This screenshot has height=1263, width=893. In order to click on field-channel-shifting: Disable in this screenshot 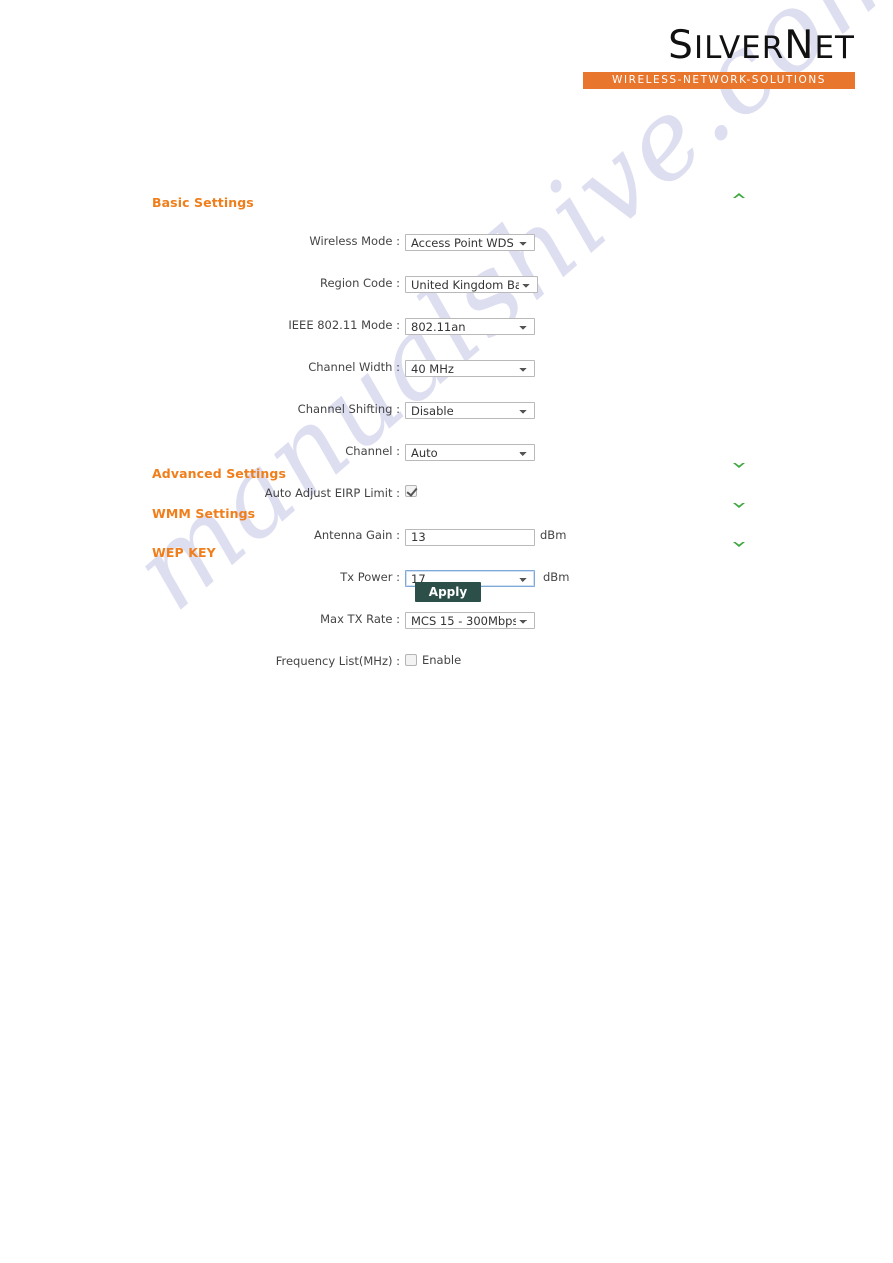, I will do `click(470, 409)`.